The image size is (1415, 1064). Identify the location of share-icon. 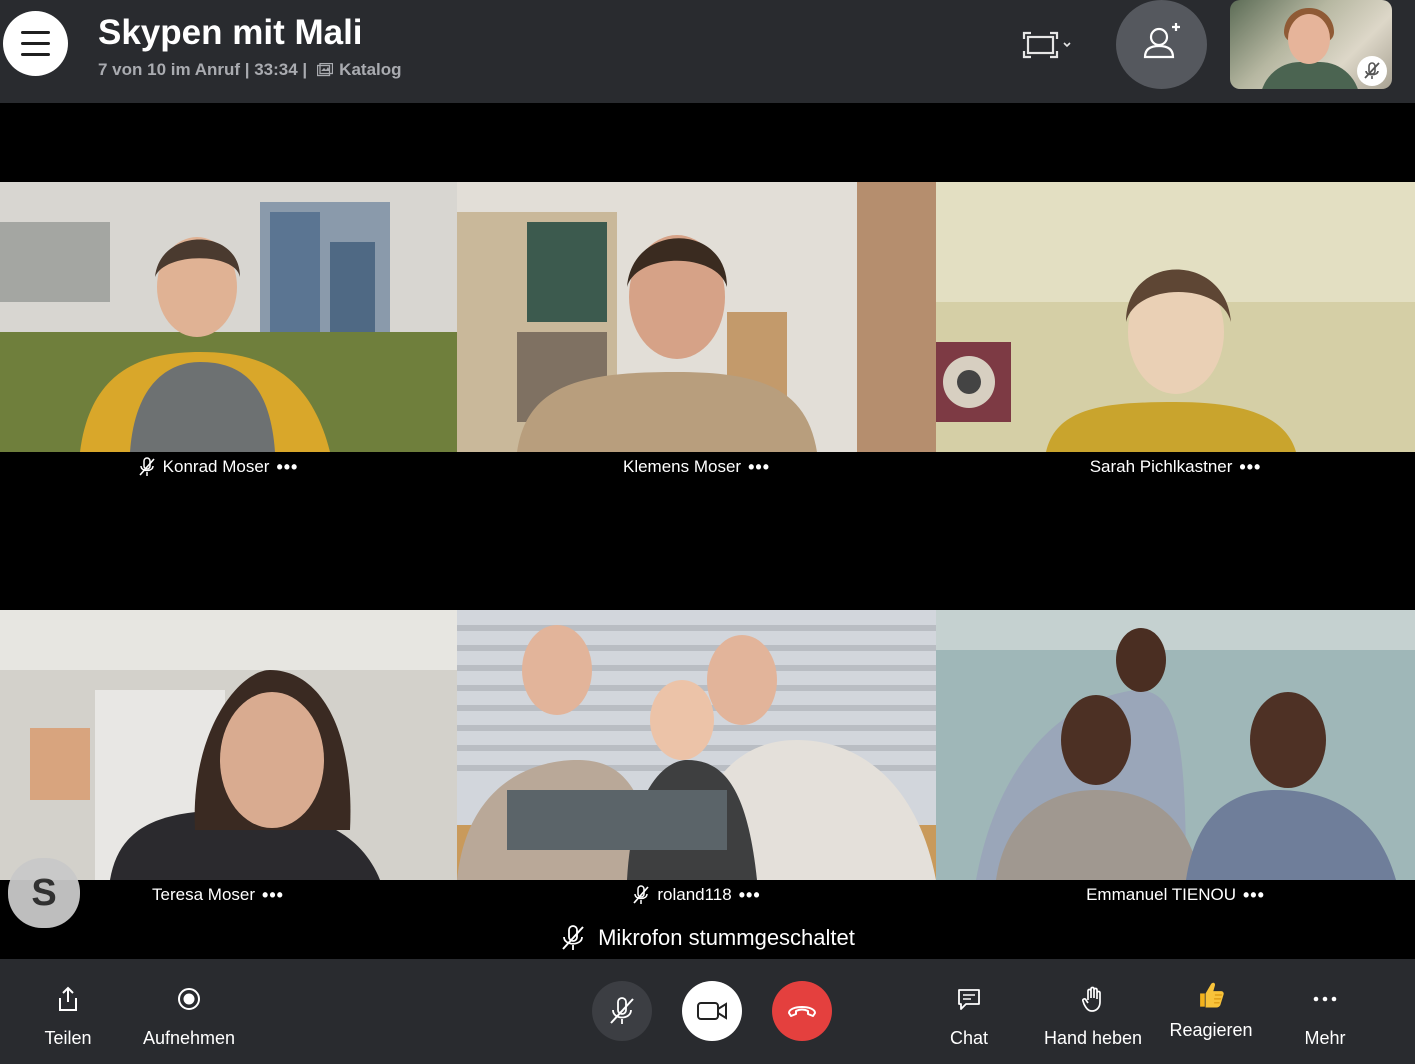
(68, 998).